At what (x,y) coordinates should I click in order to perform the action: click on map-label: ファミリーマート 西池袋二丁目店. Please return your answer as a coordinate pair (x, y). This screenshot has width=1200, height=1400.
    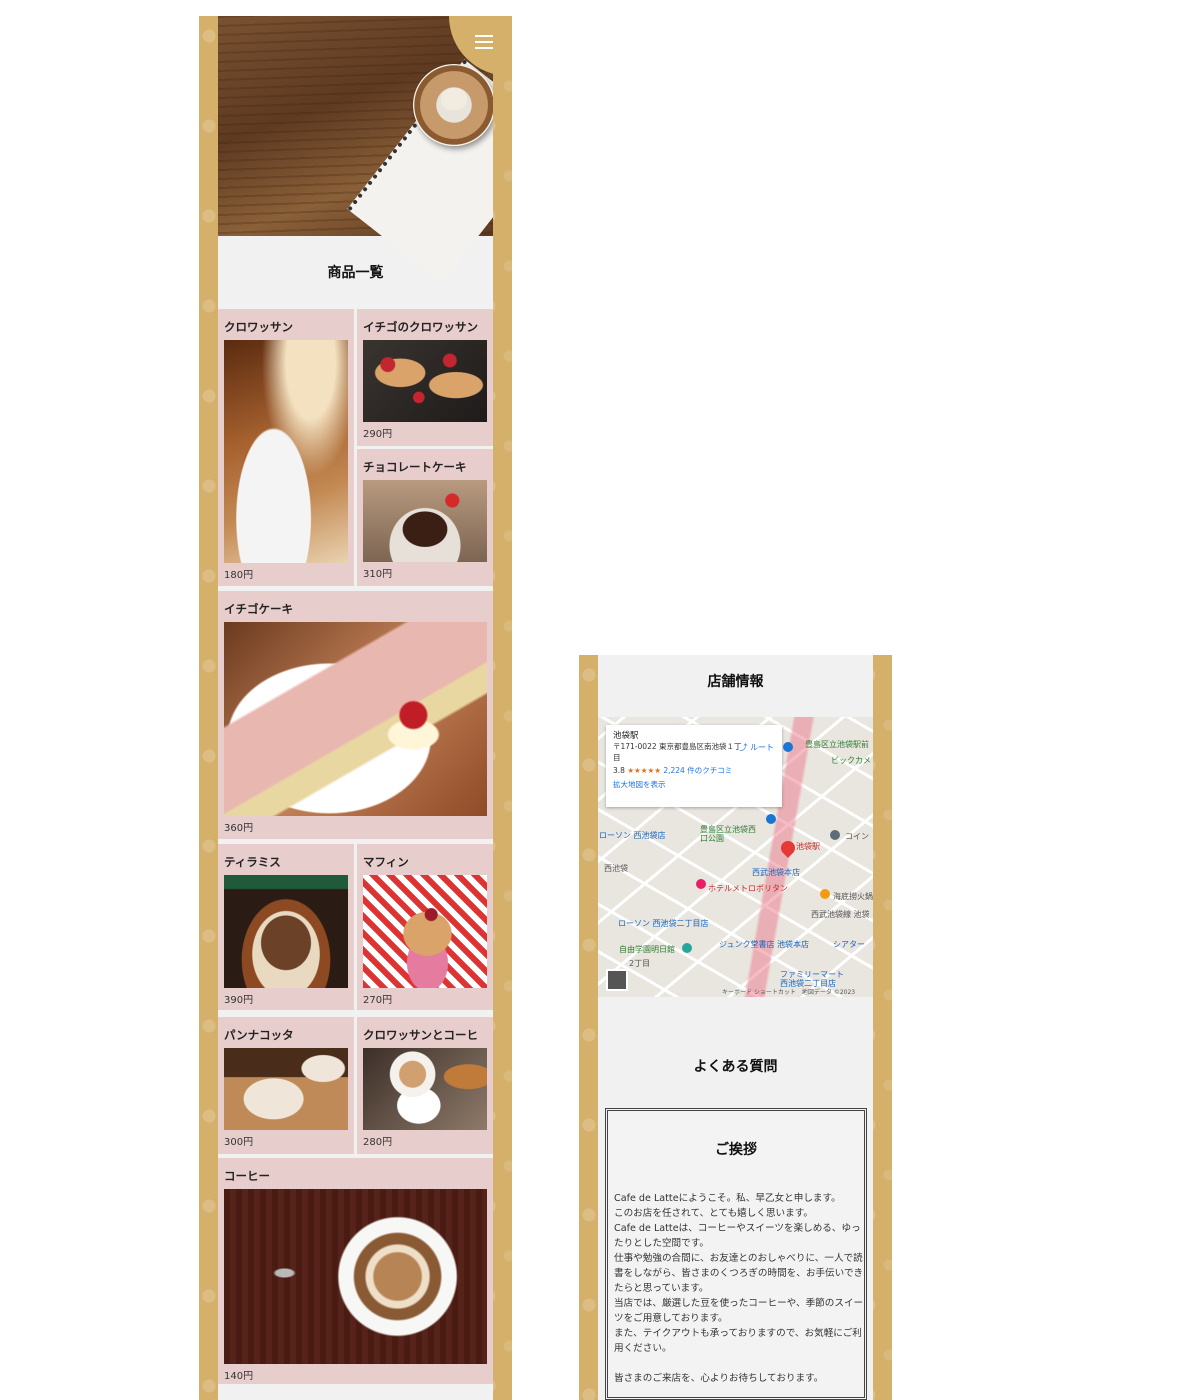
    Looking at the image, I should click on (812, 979).